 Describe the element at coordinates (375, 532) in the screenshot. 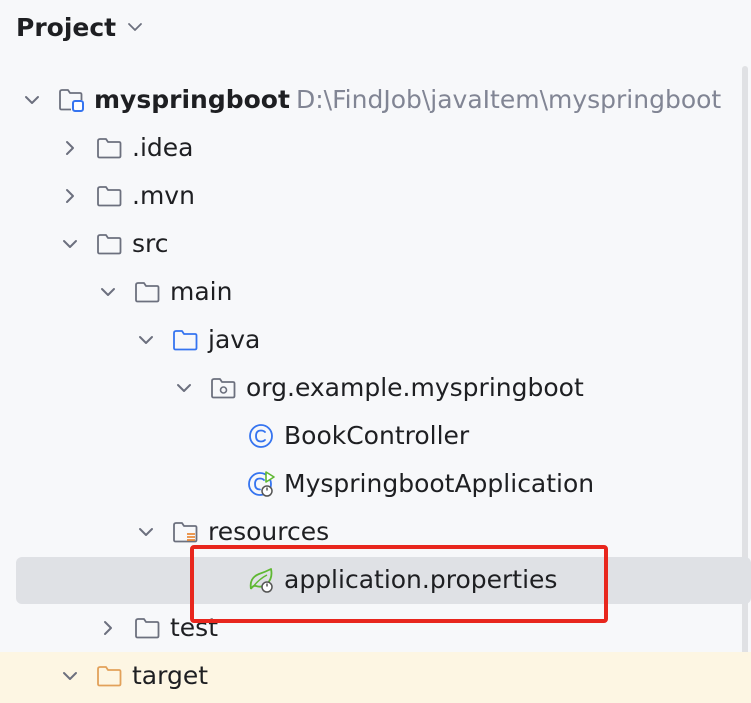

I see `tree-row-resources: resources` at that location.